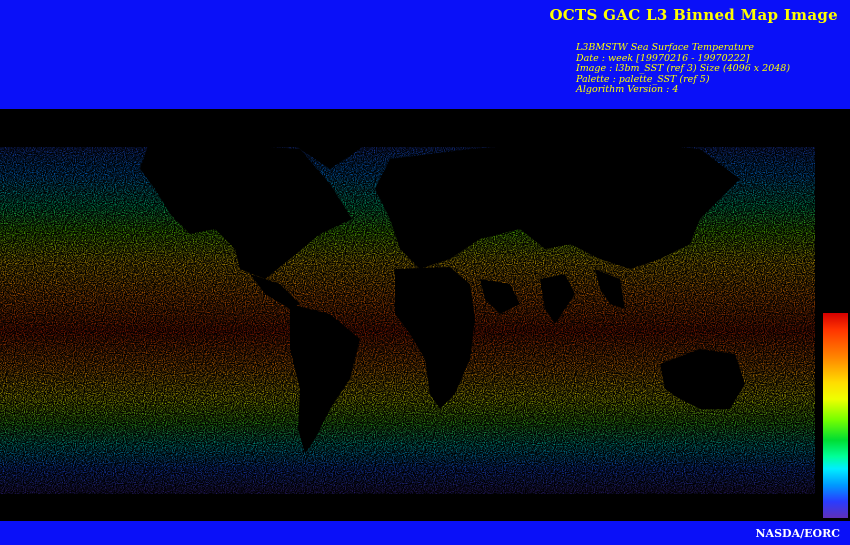 Image resolution: width=850 pixels, height=545 pixels. Describe the element at coordinates (835, 415) in the screenshot. I see `sst-color-scale` at that location.